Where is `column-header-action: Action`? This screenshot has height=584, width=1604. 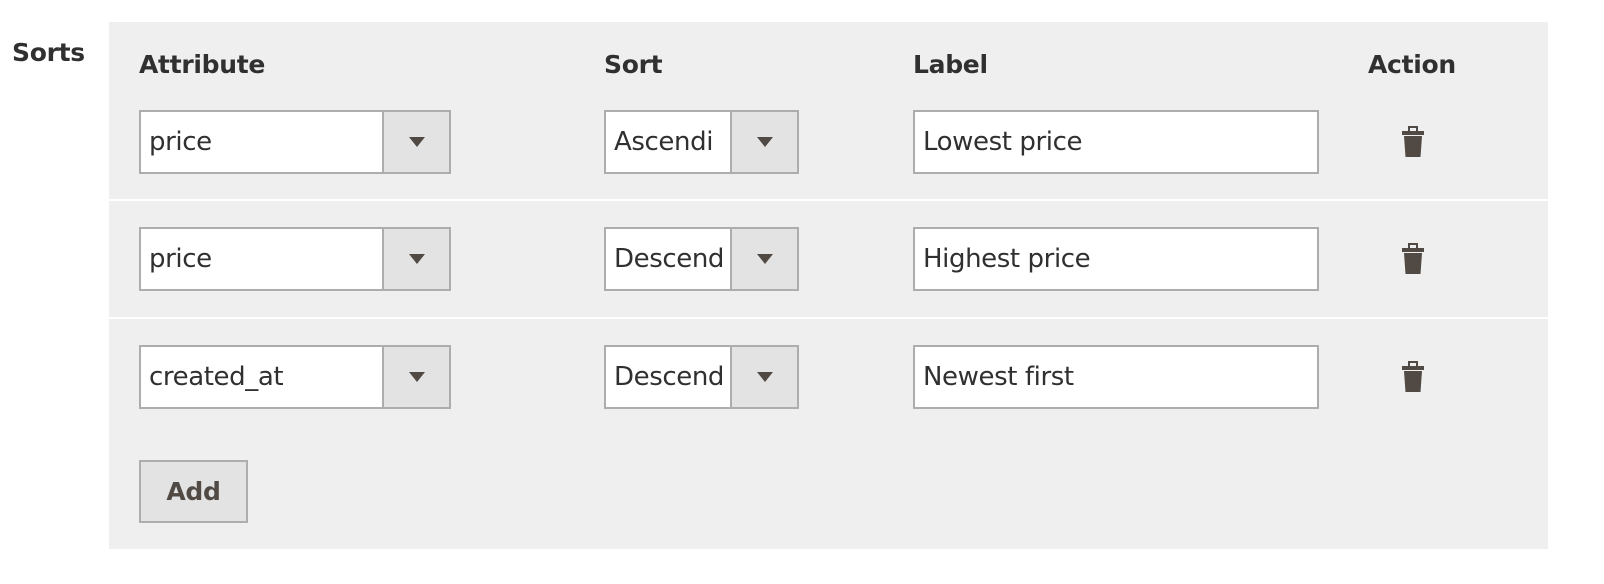 column-header-action: Action is located at coordinates (1412, 64).